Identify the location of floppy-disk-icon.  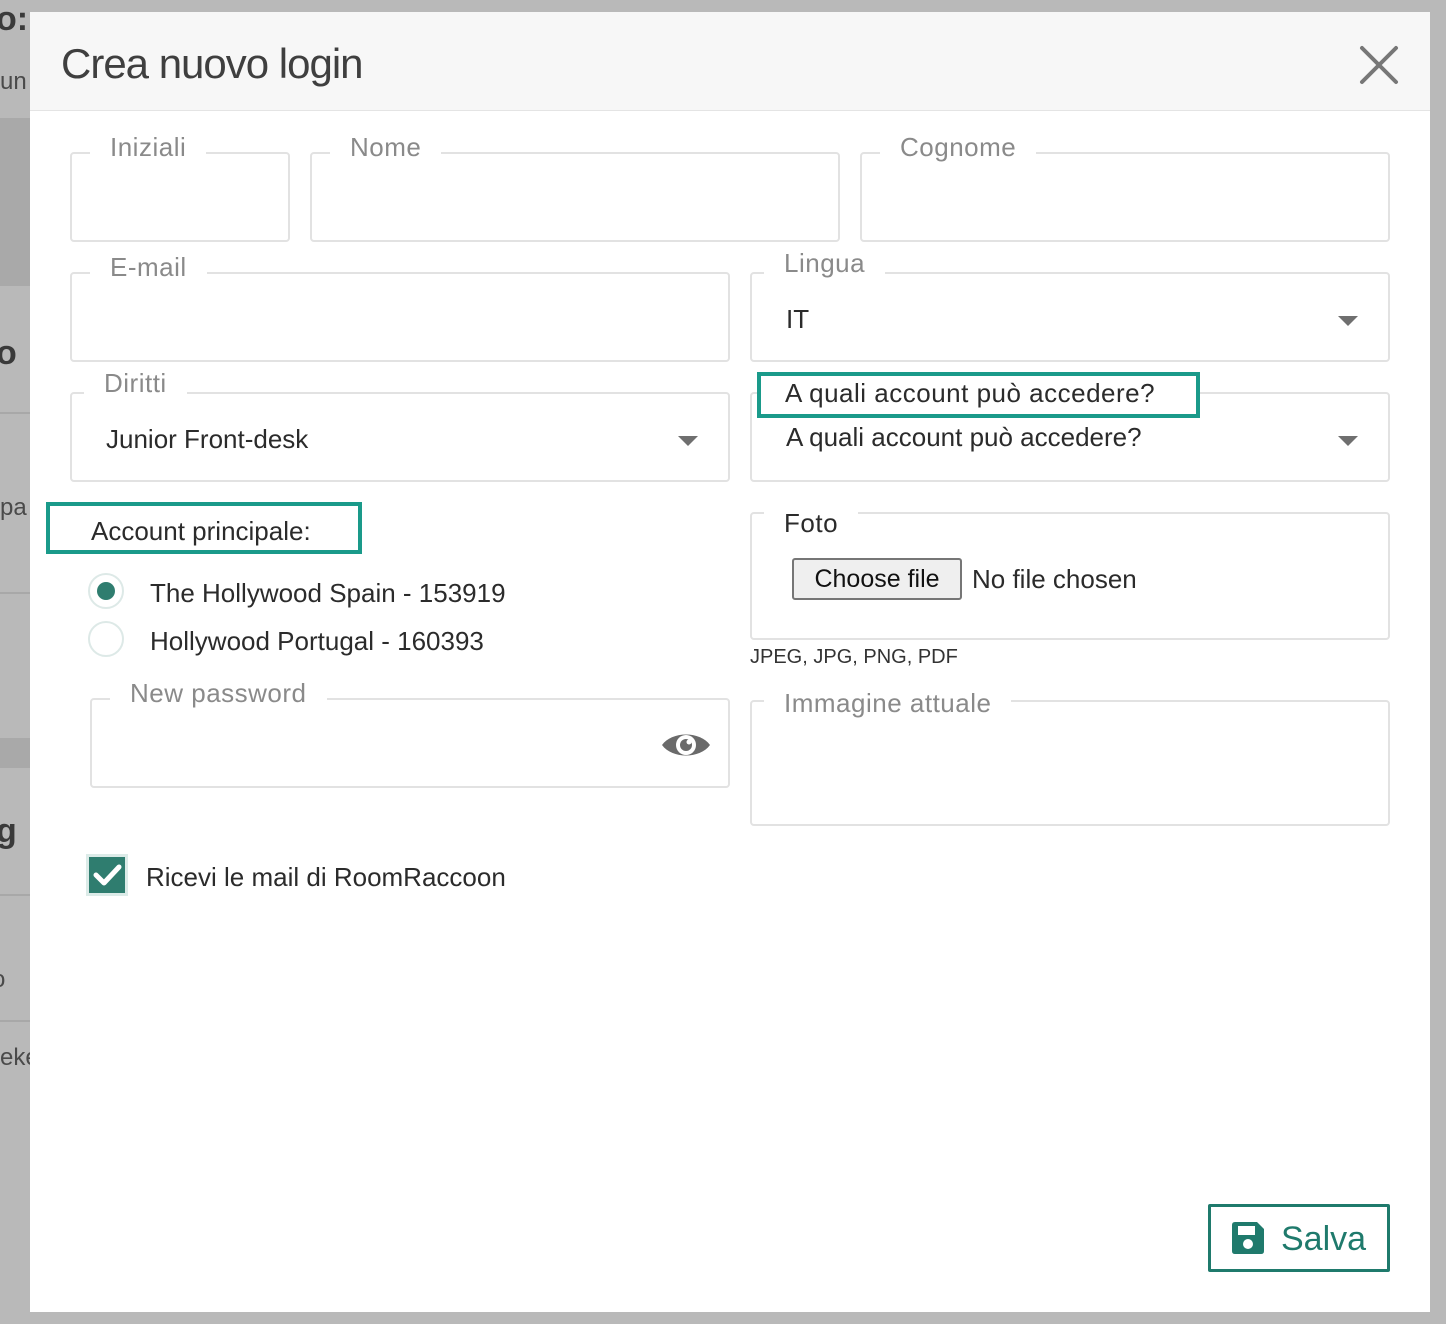
(1248, 1238).